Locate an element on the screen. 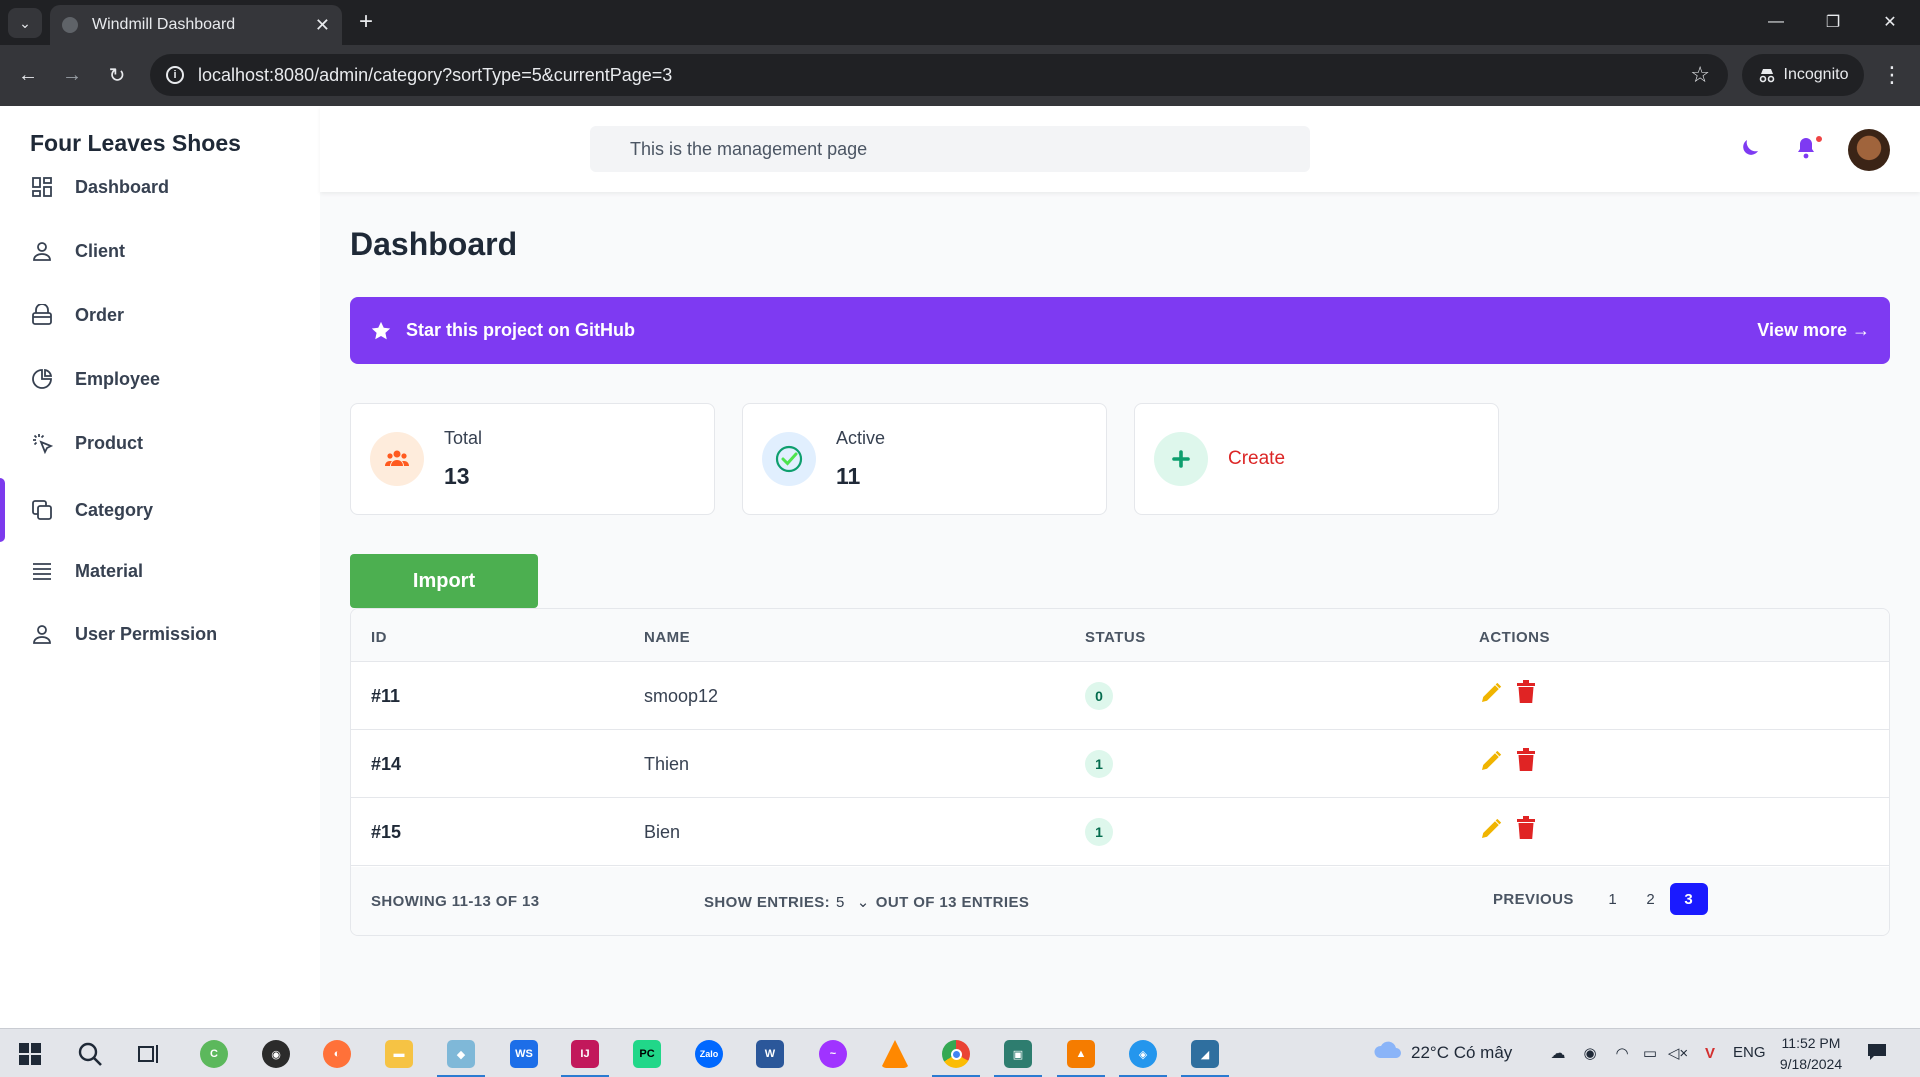 This screenshot has width=1920, height=1077. firefox-icon: ◐ is located at coordinates (337, 1054).